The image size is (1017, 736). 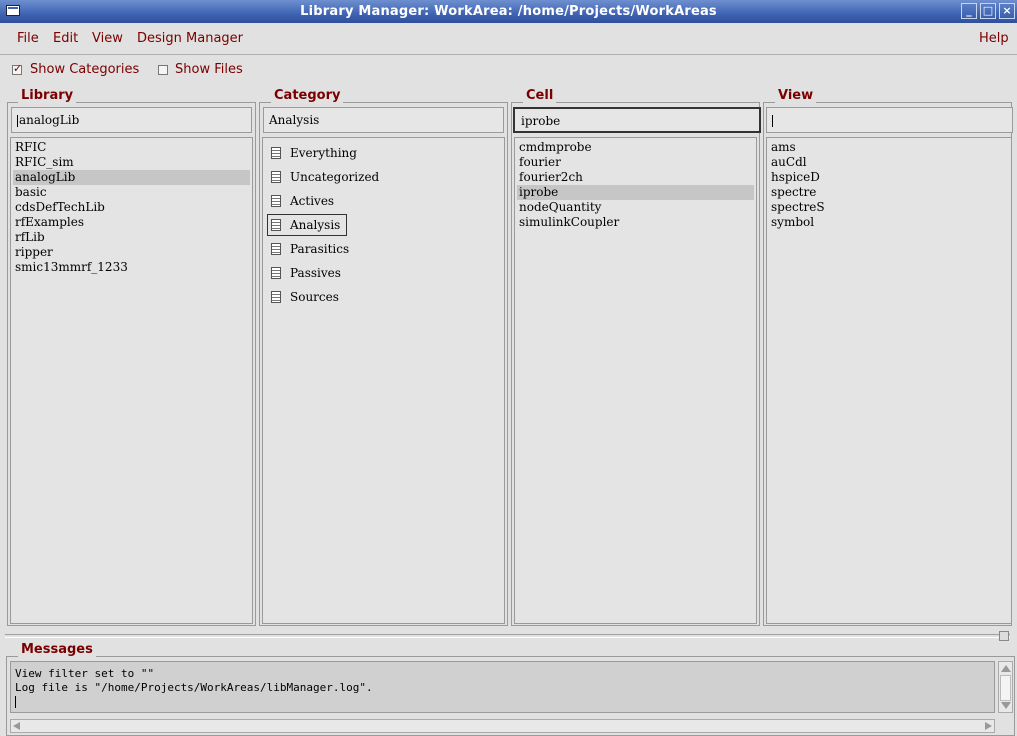 What do you see at coordinates (635, 222) in the screenshot?
I see `cell-item: simulinkCoupler` at bounding box center [635, 222].